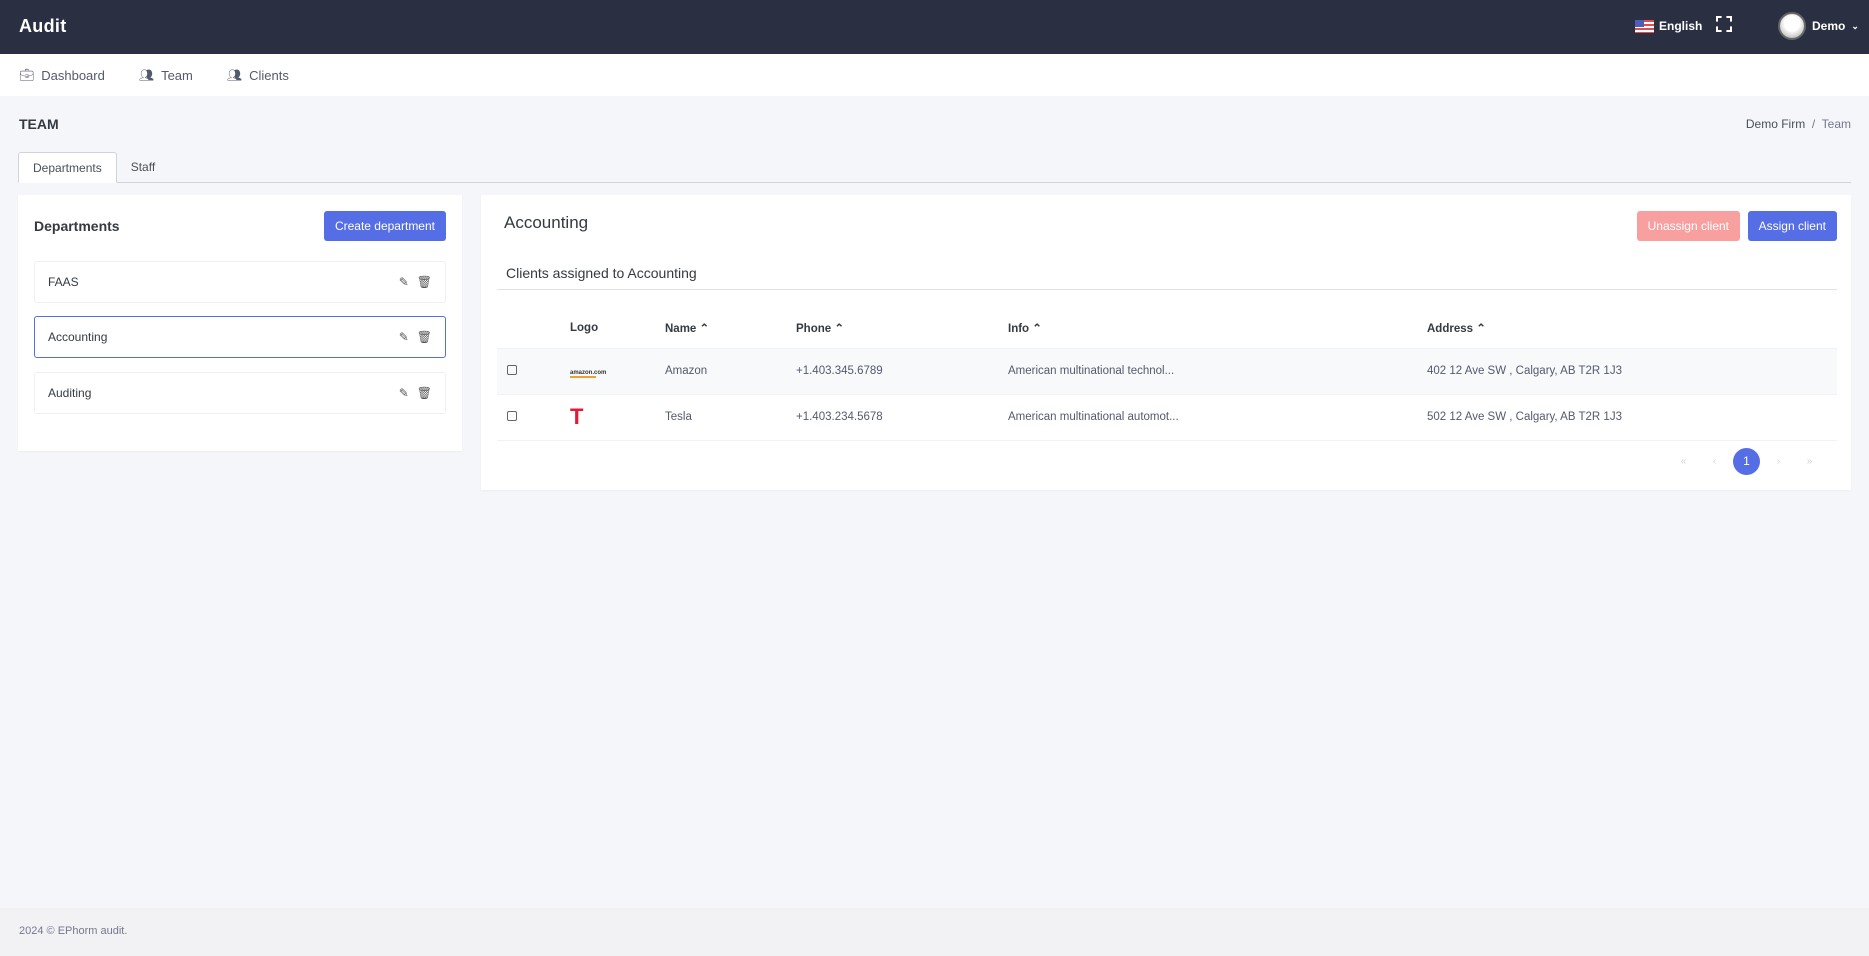  Describe the element at coordinates (27, 75) in the screenshot. I see `briefcase-icon: 💼︎` at that location.